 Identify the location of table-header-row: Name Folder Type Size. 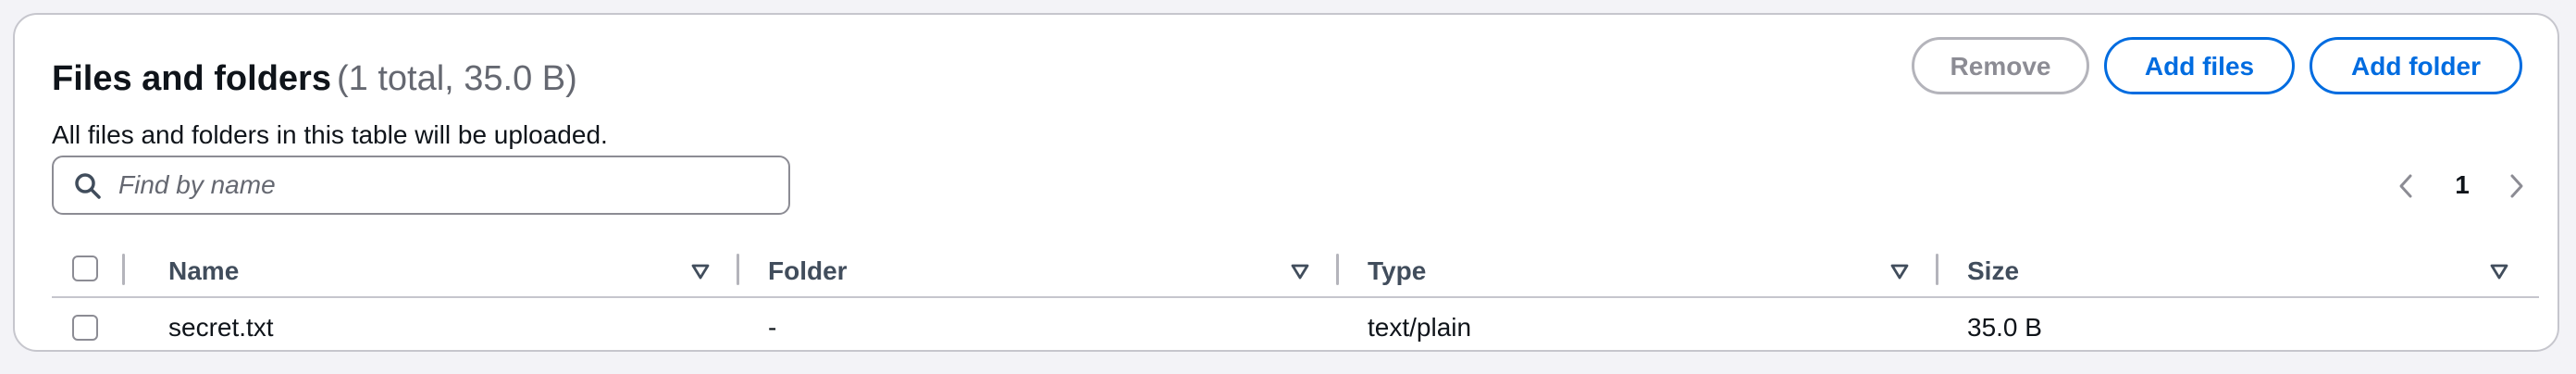
(1295, 269).